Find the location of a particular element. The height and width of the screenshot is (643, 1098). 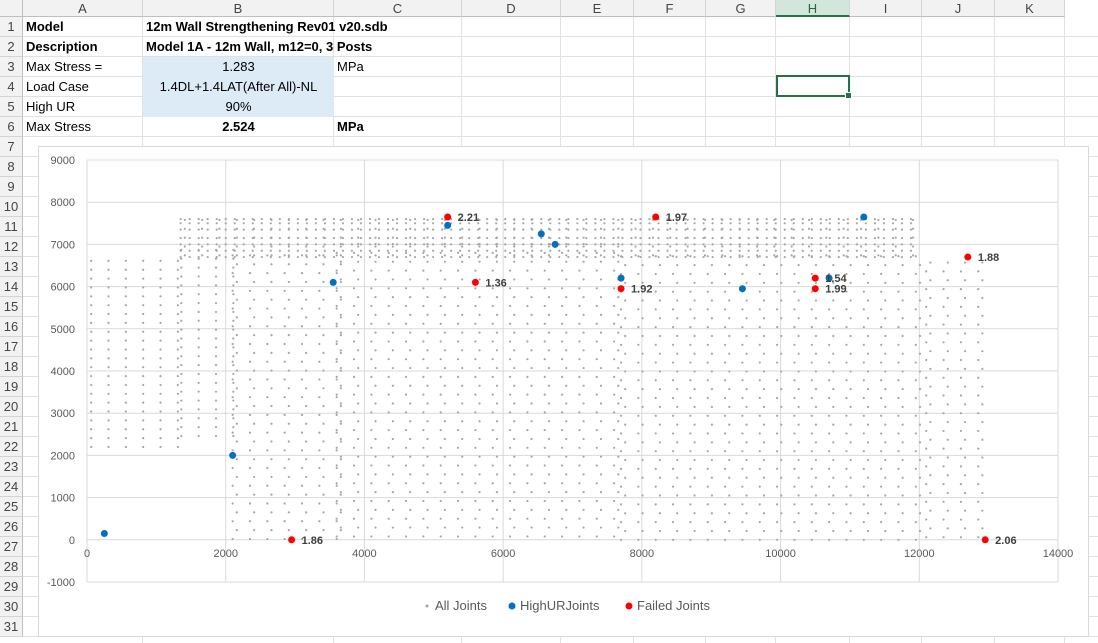

cell-A4: Load Case is located at coordinates (83, 87).